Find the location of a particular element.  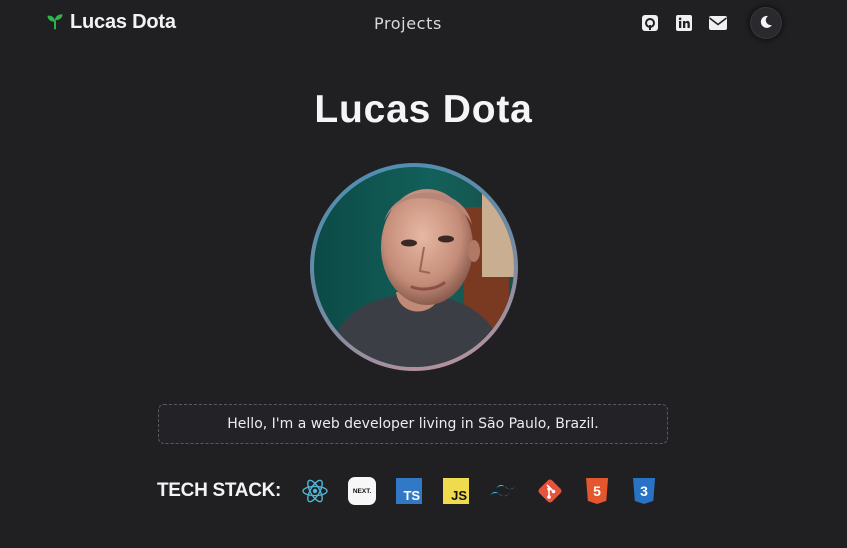

avatar-ring is located at coordinates (414, 267).